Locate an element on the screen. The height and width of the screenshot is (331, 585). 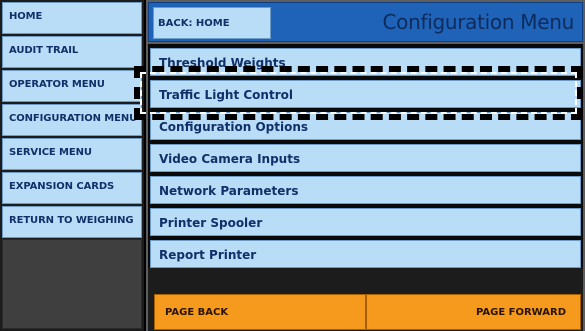
sidebar-item-service-menu: SERVICE MENU is located at coordinates (72, 154).